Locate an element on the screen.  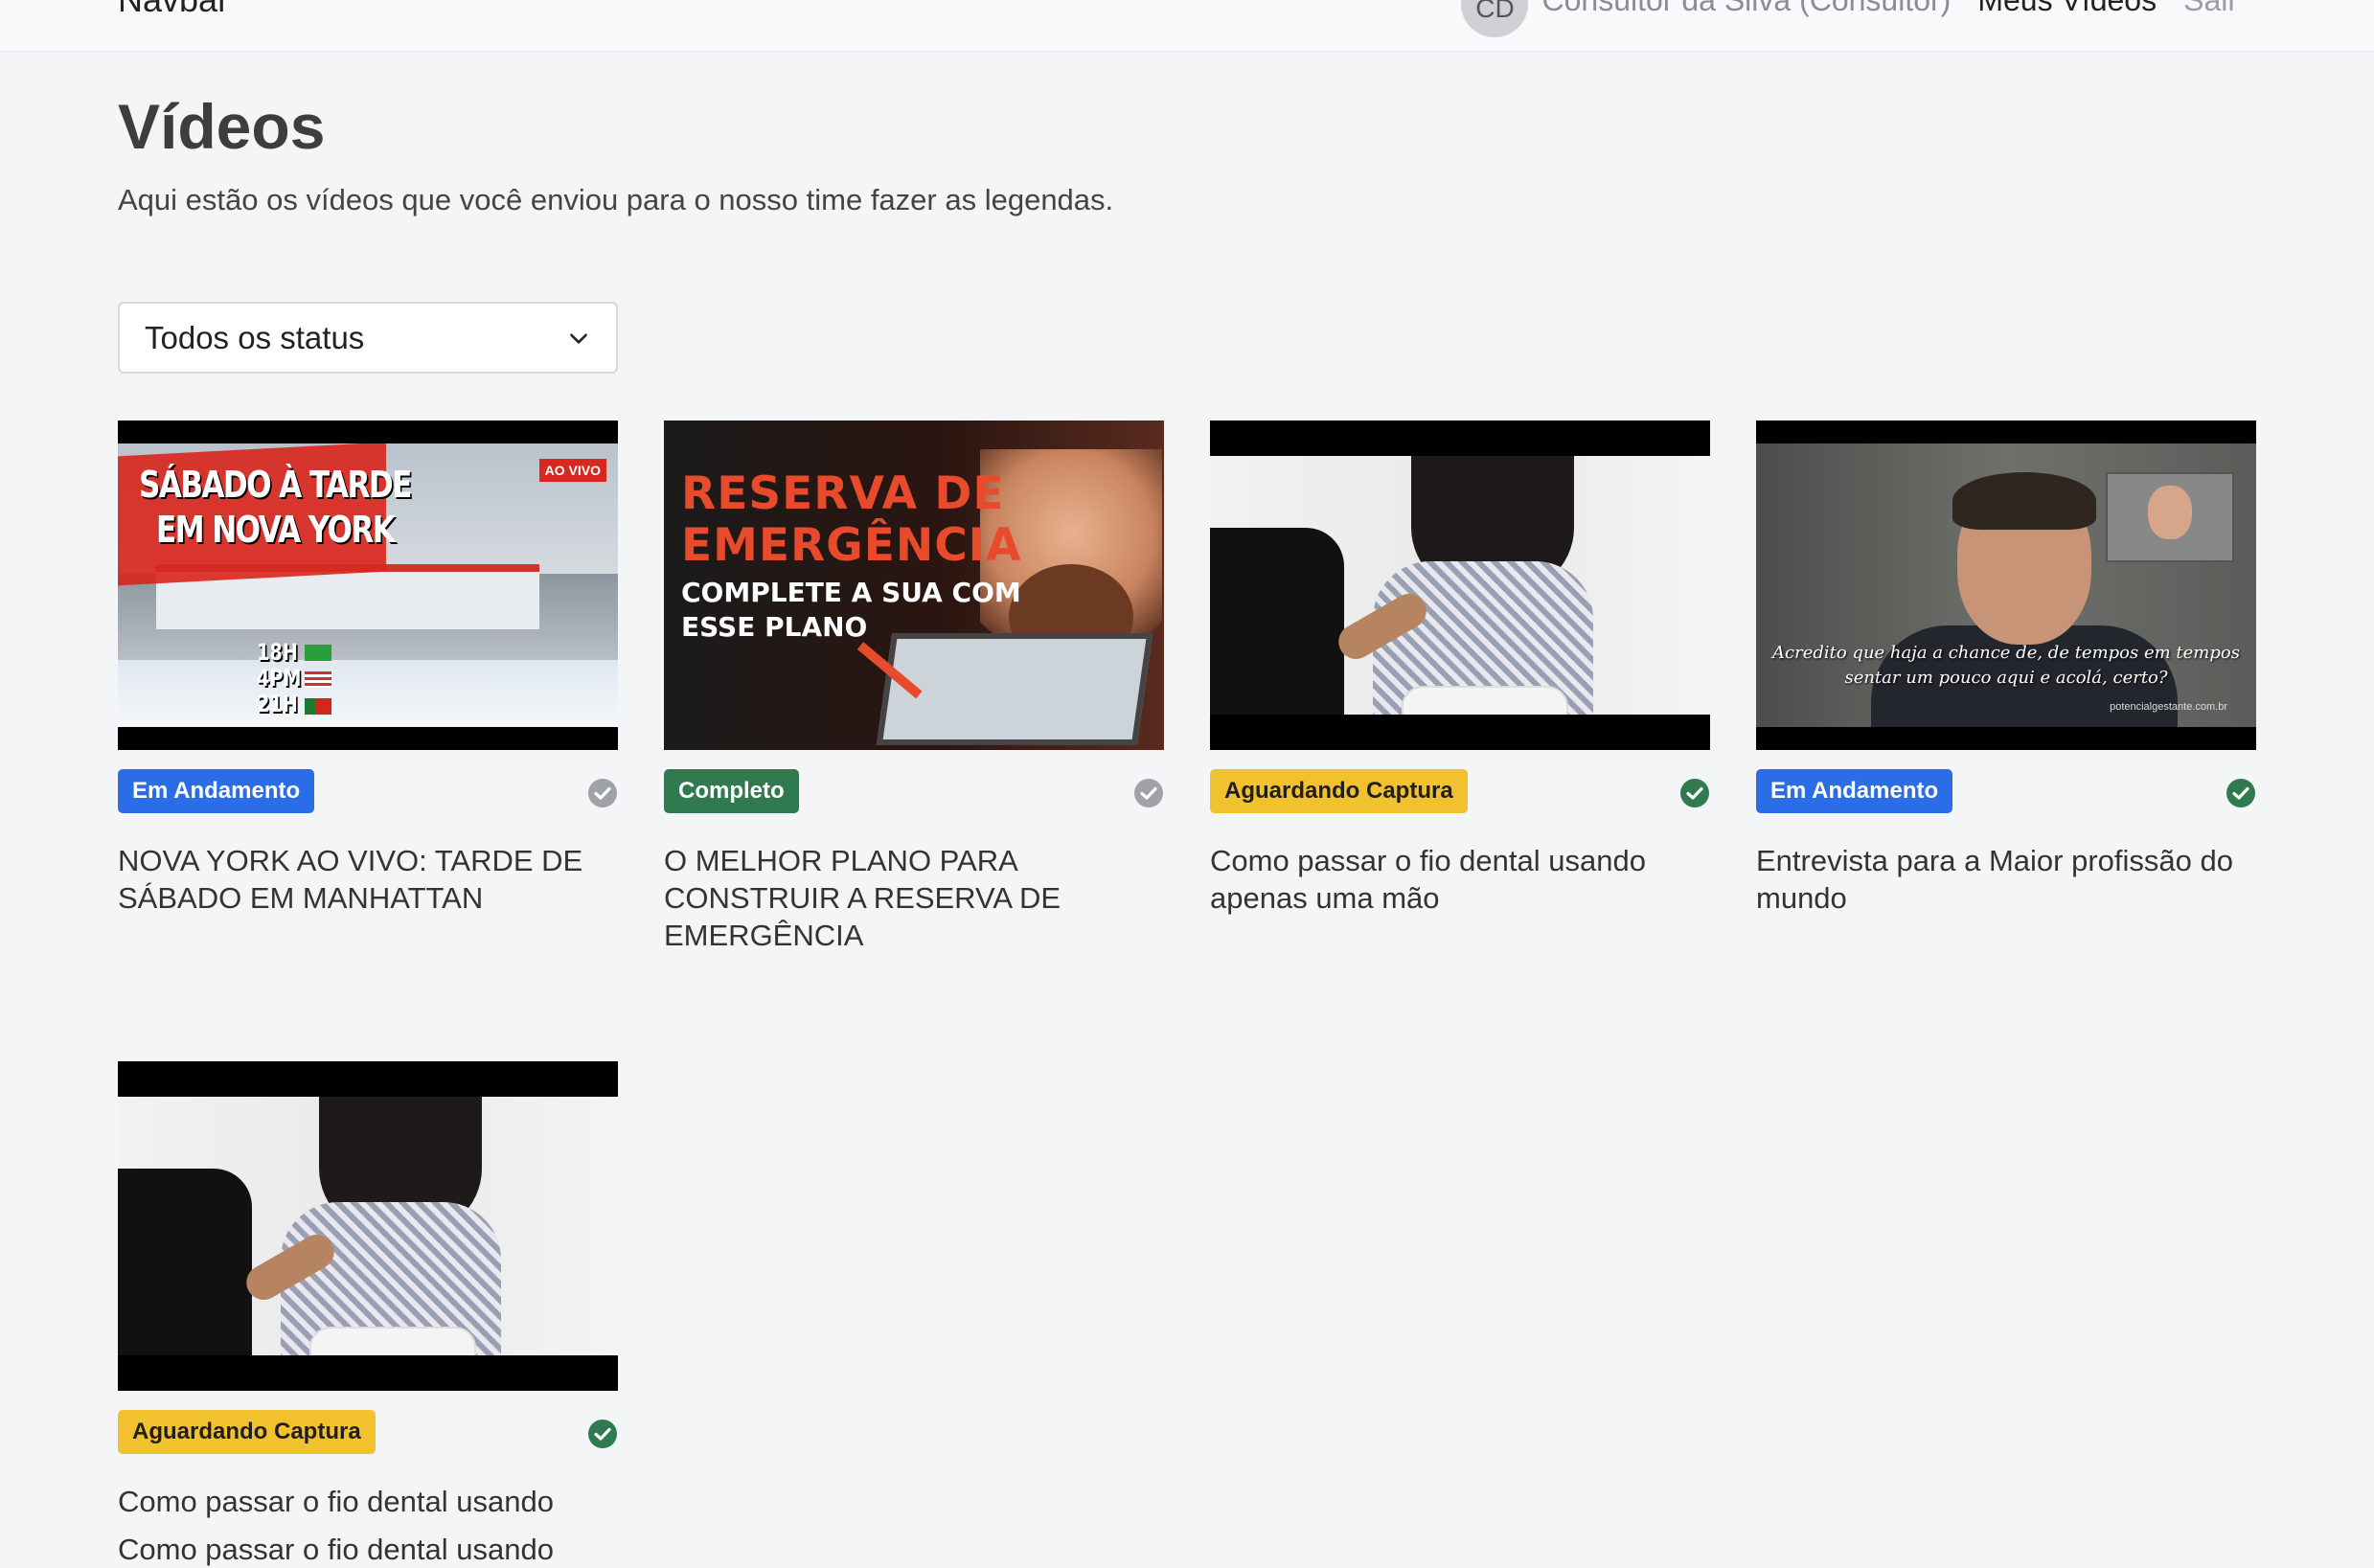
thumb-text-line: ESSE PLANO is located at coordinates (774, 627).